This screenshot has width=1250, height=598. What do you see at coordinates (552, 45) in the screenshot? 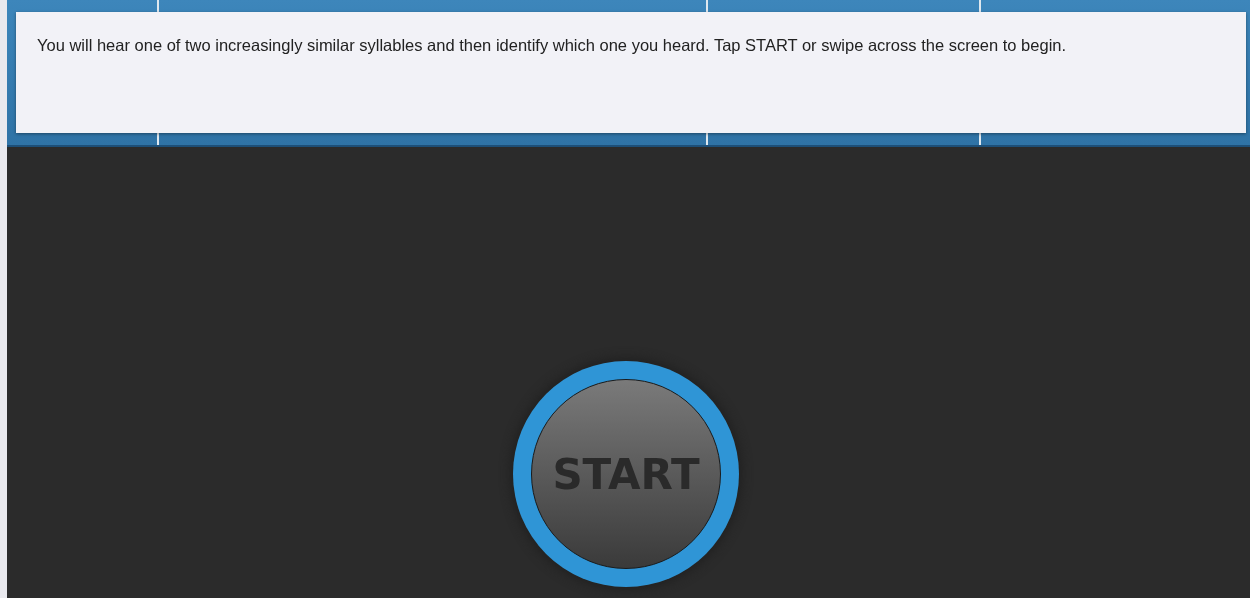
I see `instruction-text: You will hear one of two increasingly similar syllables and then identify which one you heard. Tap START or swipe across the screen to begin.` at bounding box center [552, 45].